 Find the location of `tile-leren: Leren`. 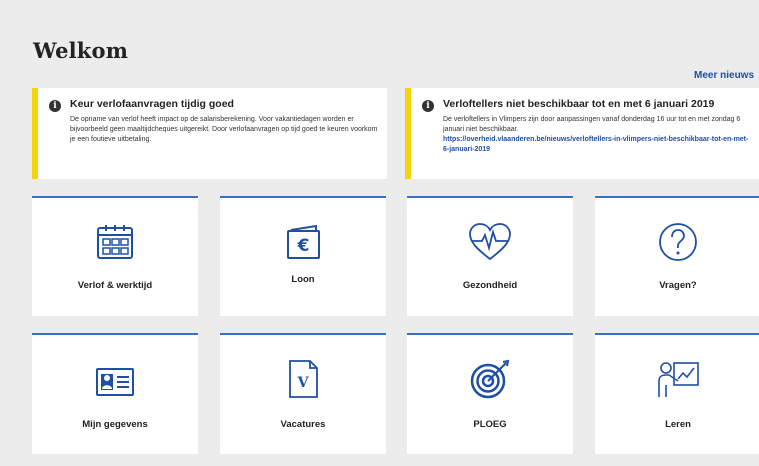

tile-leren: Leren is located at coordinates (677, 393).